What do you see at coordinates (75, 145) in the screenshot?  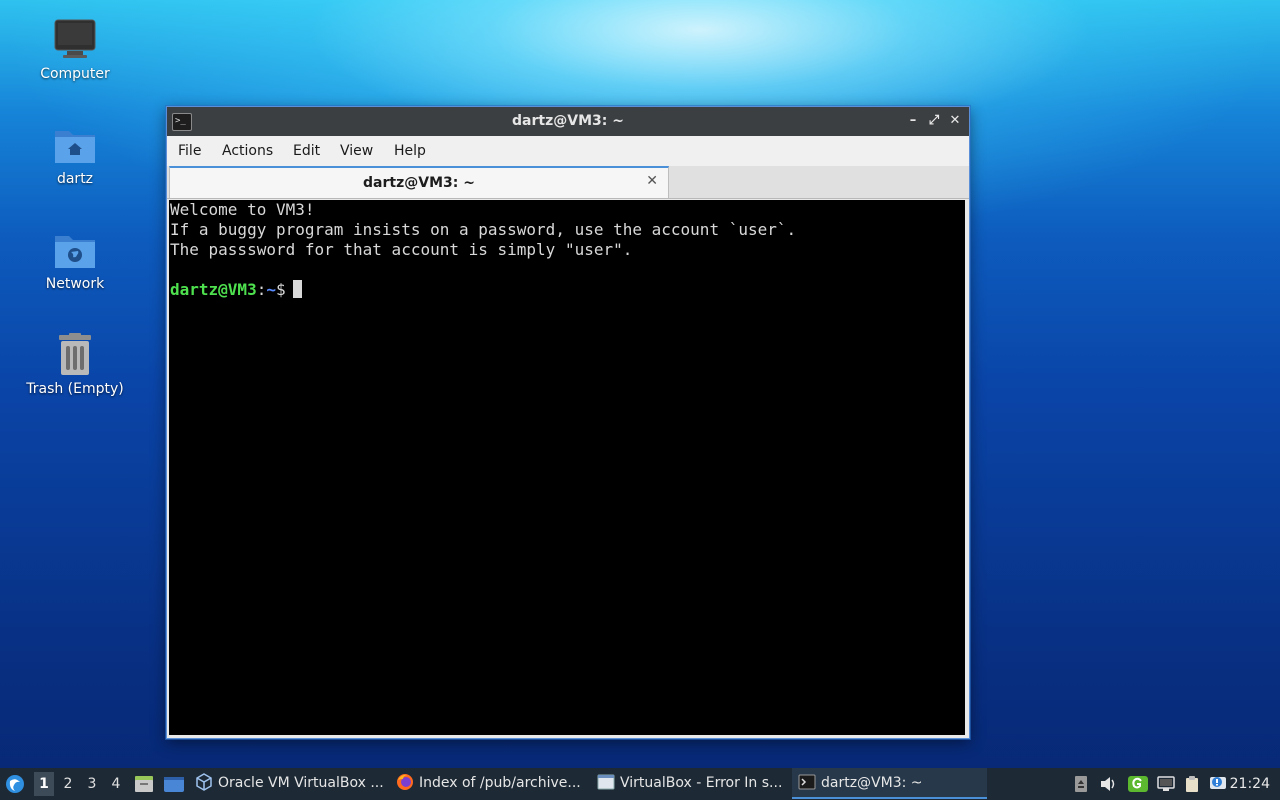 I see `home-folder-icon` at bounding box center [75, 145].